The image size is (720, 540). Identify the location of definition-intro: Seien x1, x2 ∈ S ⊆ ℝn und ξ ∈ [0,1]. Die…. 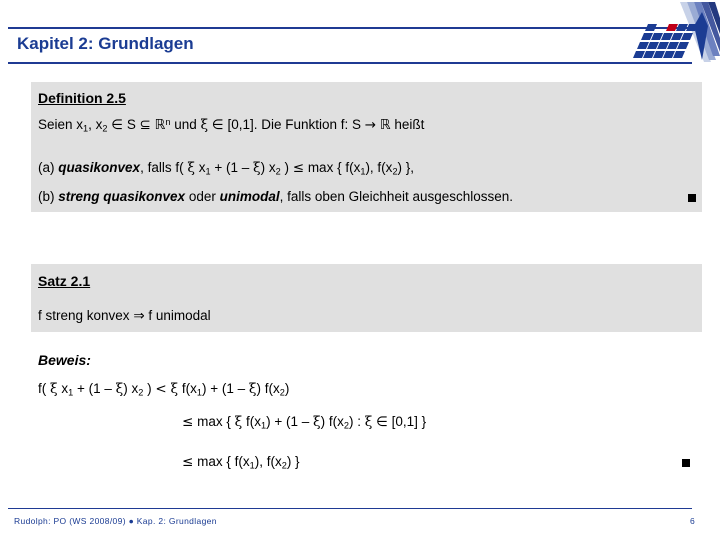
(231, 125).